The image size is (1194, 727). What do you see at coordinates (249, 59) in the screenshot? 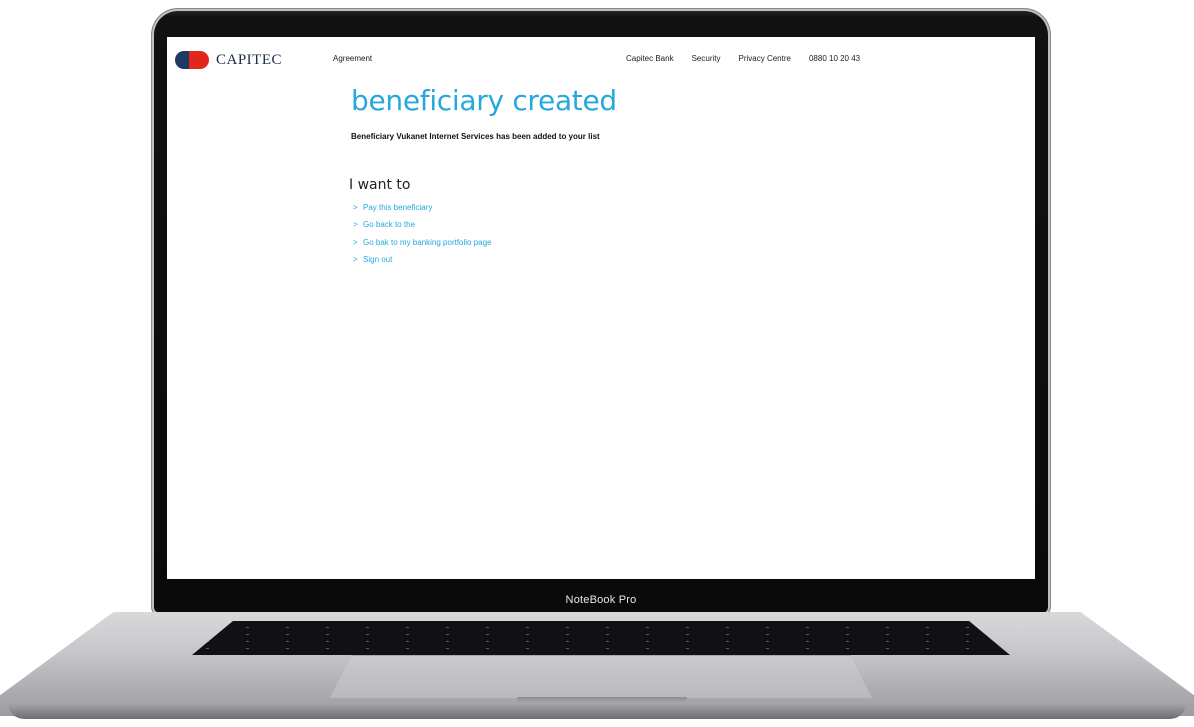
I see `logo-text: CAPITEC` at bounding box center [249, 59].